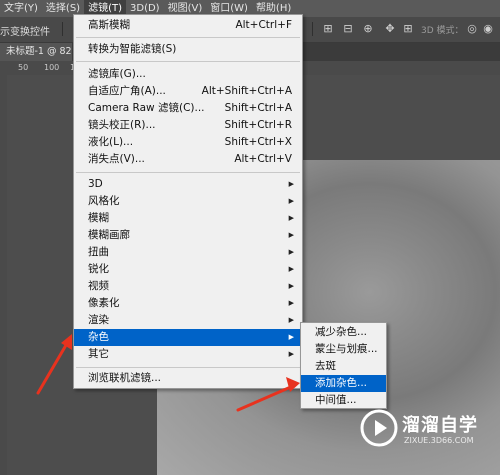 This screenshot has width=500, height=475. Describe the element at coordinates (188, 125) in the screenshot. I see `menu-item-lens-correction: 镜头校正(R)... Shift+Ctrl+R` at that location.